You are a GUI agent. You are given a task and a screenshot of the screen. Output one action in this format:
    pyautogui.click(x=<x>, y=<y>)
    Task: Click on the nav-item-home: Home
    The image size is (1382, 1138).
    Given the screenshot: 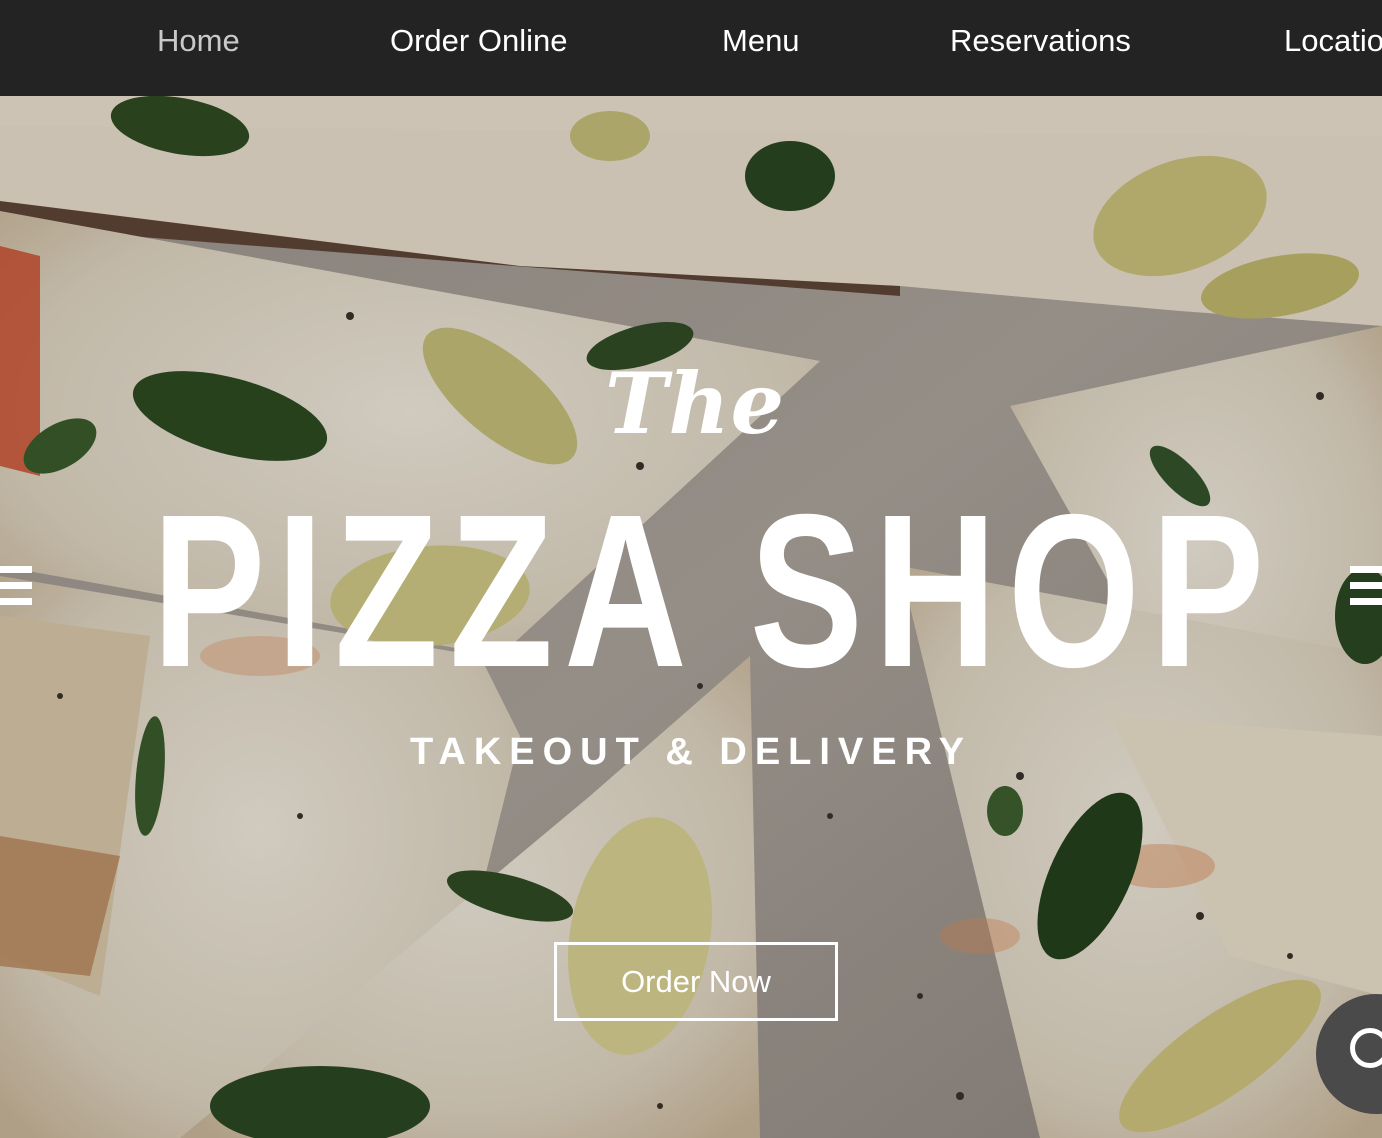 What is the action you would take?
    pyautogui.click(x=198, y=41)
    